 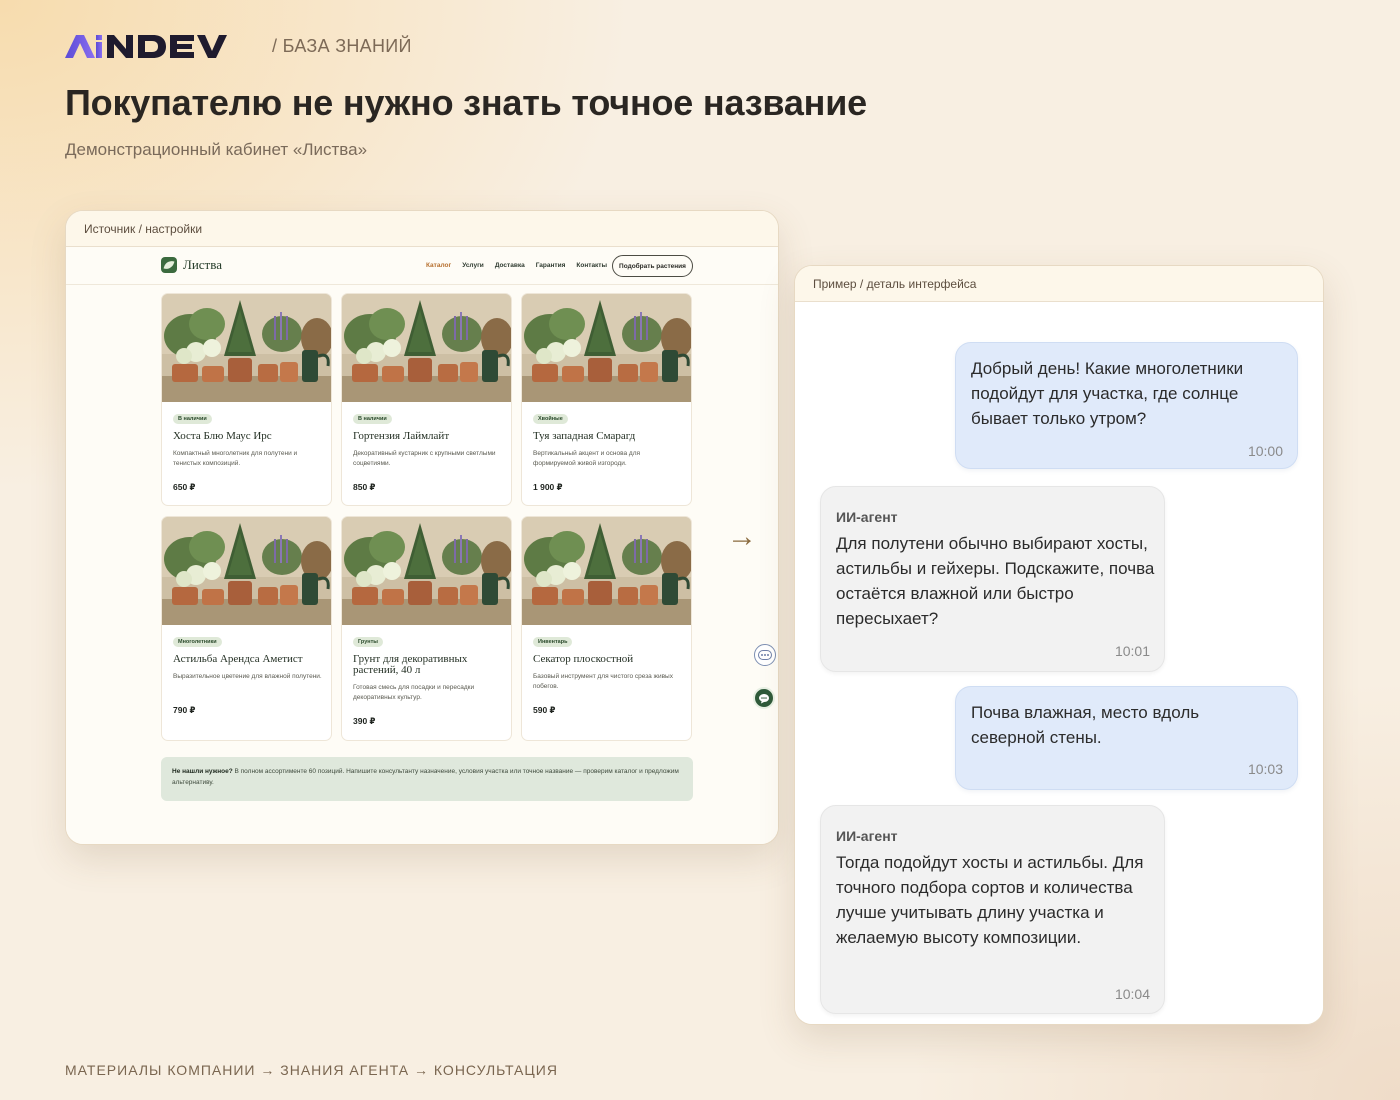 I want to click on message-time: 10:00, so click(x=1265, y=451).